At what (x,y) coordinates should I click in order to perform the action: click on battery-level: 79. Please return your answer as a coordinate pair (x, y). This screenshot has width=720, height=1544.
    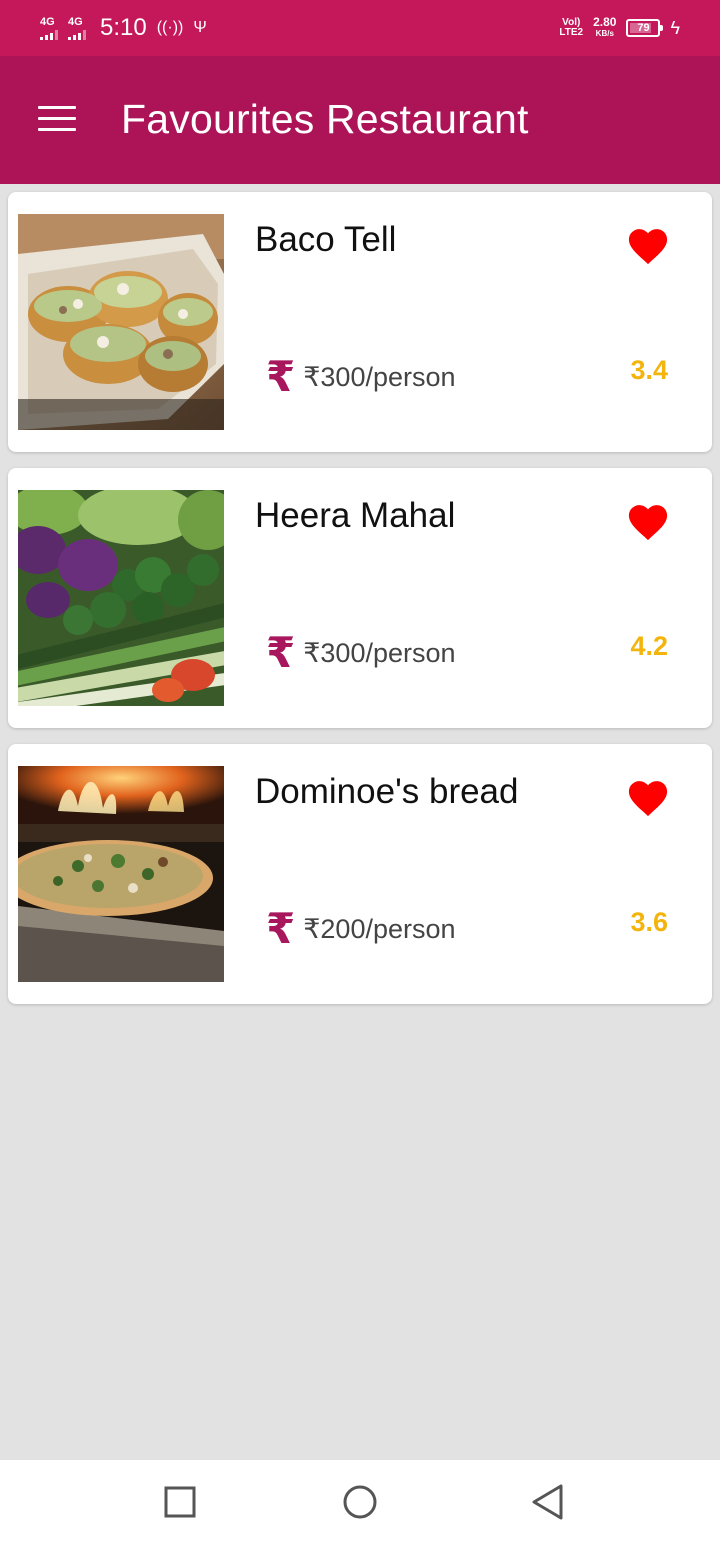
    Looking at the image, I should click on (643, 28).